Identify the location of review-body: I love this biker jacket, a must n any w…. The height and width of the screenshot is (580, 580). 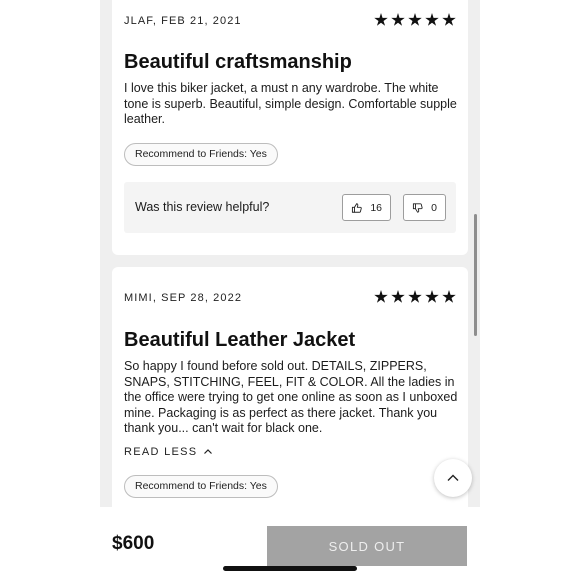
(290, 103).